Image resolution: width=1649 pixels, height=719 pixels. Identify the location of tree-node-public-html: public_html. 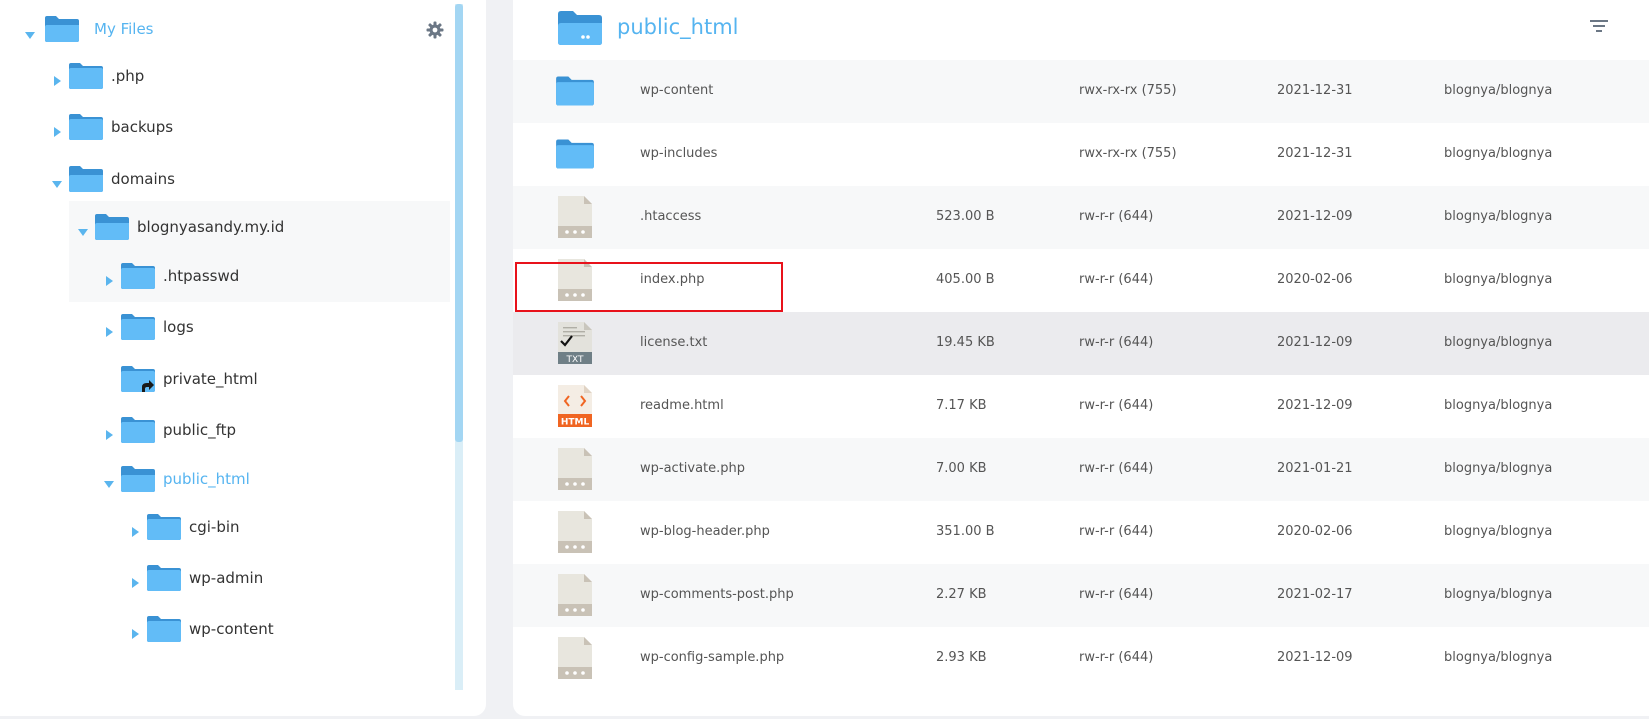
(225, 479).